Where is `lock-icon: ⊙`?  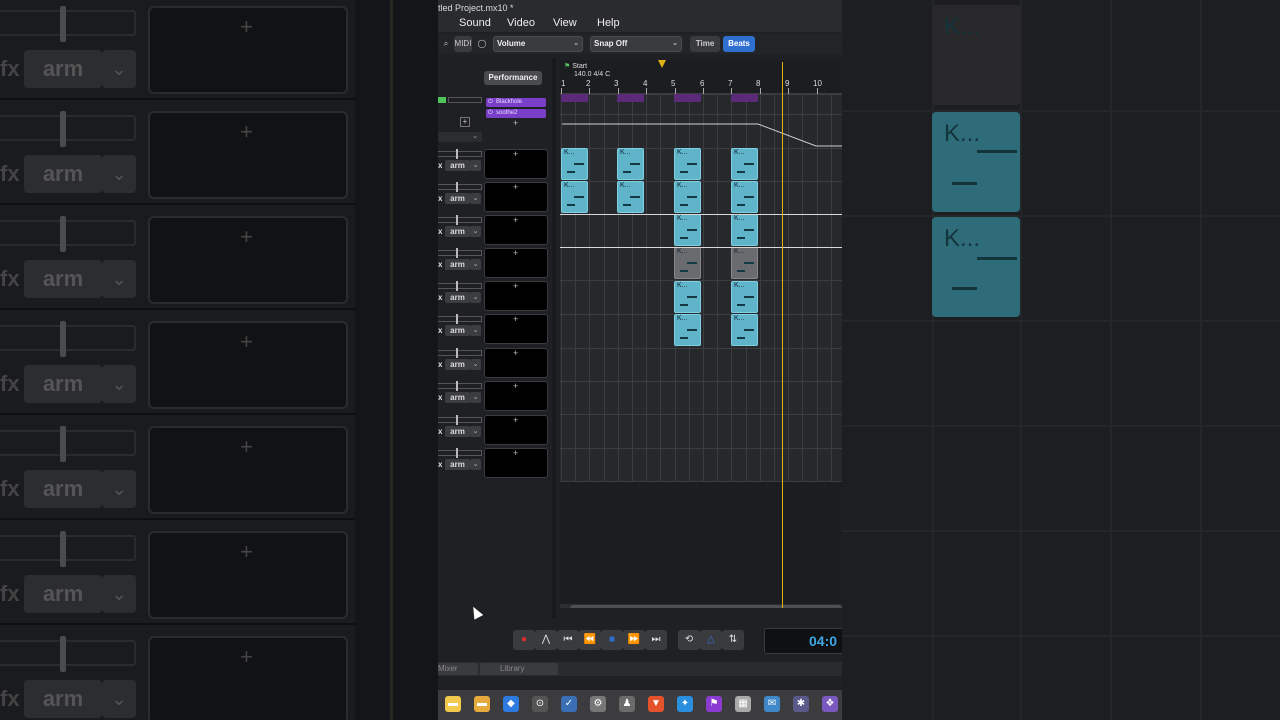 lock-icon: ⊙ is located at coordinates (540, 704).